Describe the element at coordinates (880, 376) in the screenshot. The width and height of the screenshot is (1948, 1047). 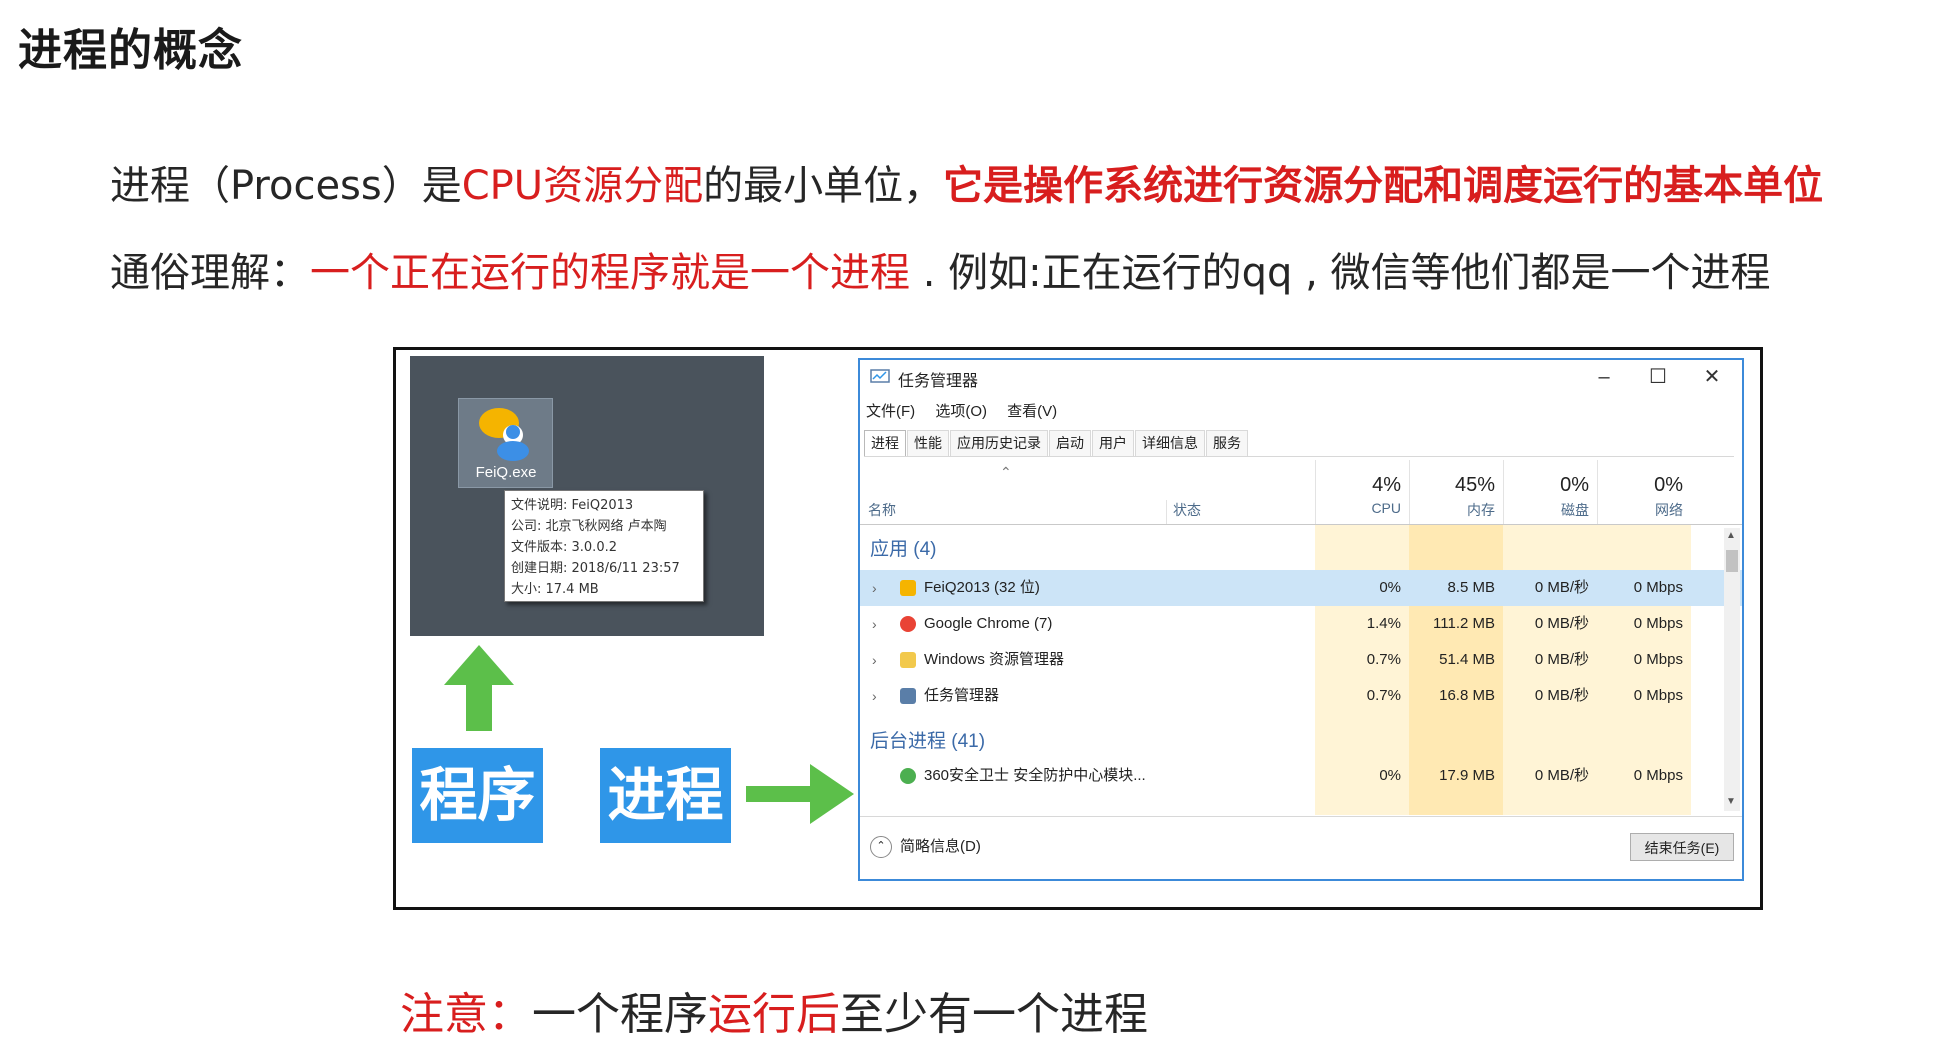
I see `task-manager-icon` at that location.